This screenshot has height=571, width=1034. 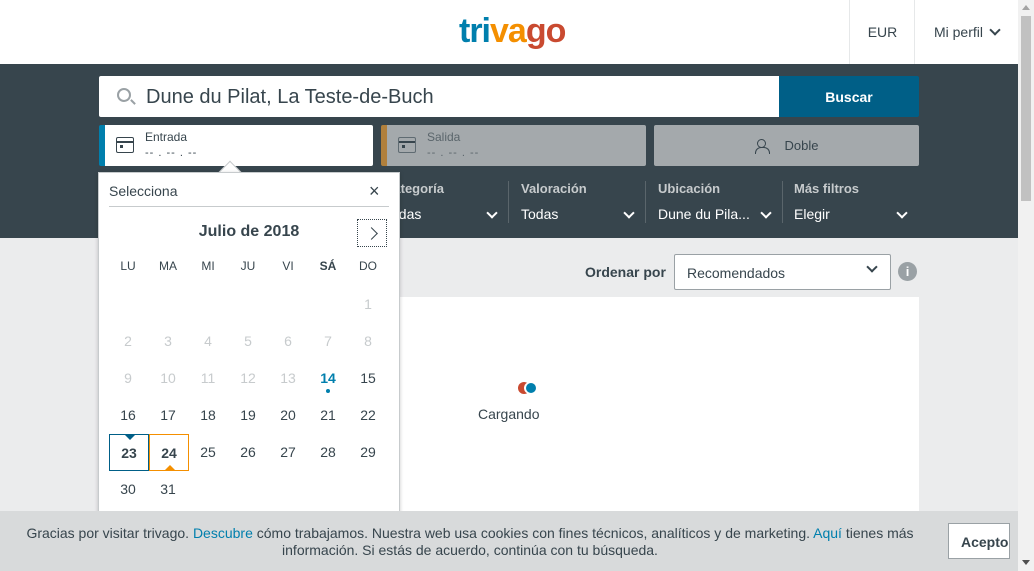 I want to click on calendar-day: 9, so click(x=128, y=378).